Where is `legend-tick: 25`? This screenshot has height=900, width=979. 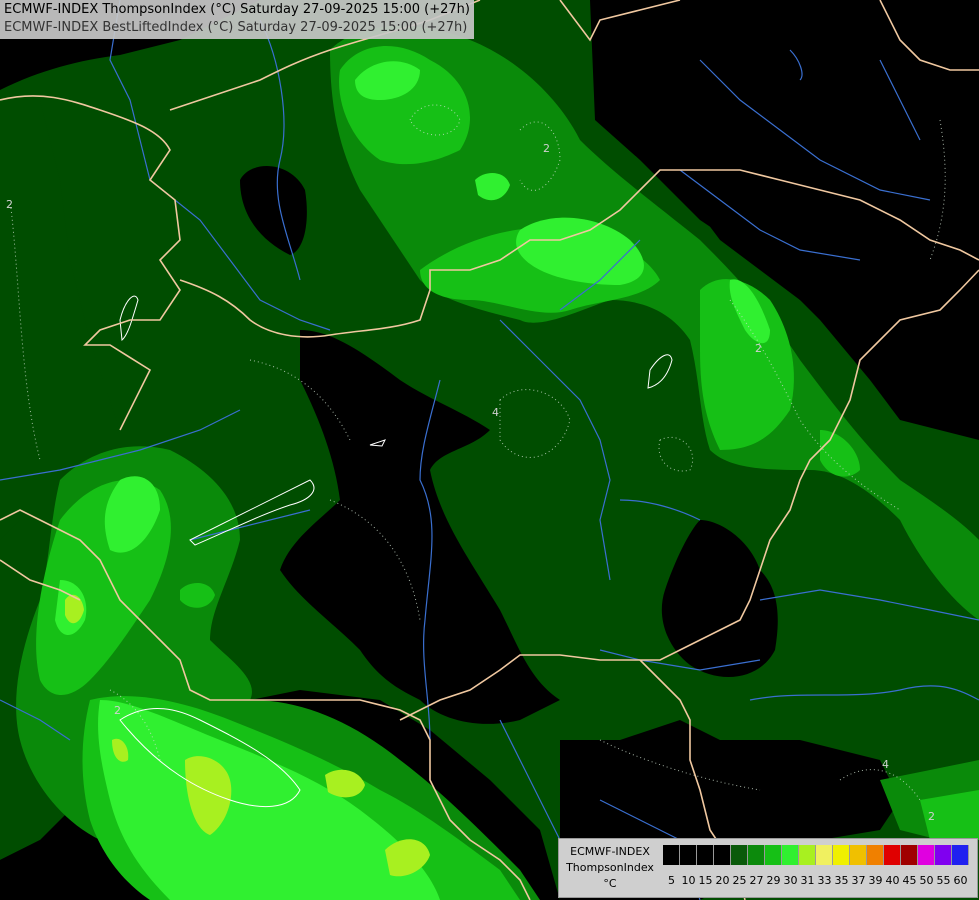
legend-tick: 25 is located at coordinates (739, 880).